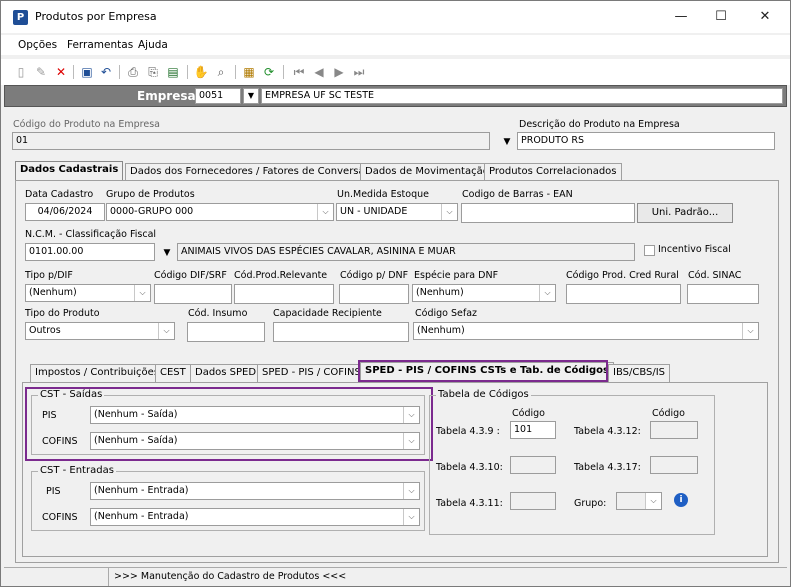 Image resolution: width=791 pixels, height=587 pixels. What do you see at coordinates (173, 72) in the screenshot?
I see `export-icon: ▤` at bounding box center [173, 72].